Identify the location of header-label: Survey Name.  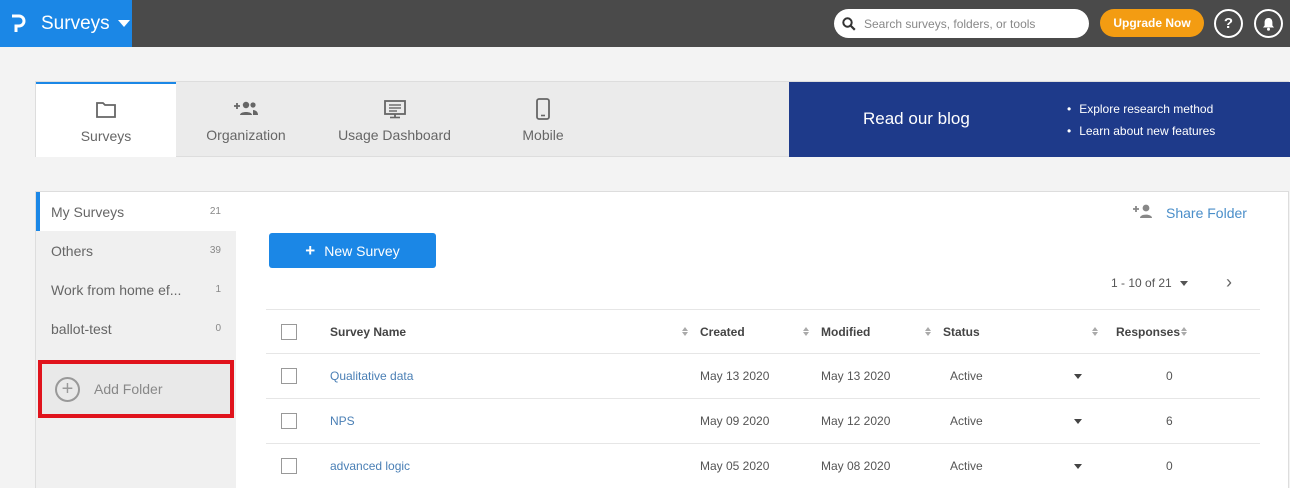
(368, 332).